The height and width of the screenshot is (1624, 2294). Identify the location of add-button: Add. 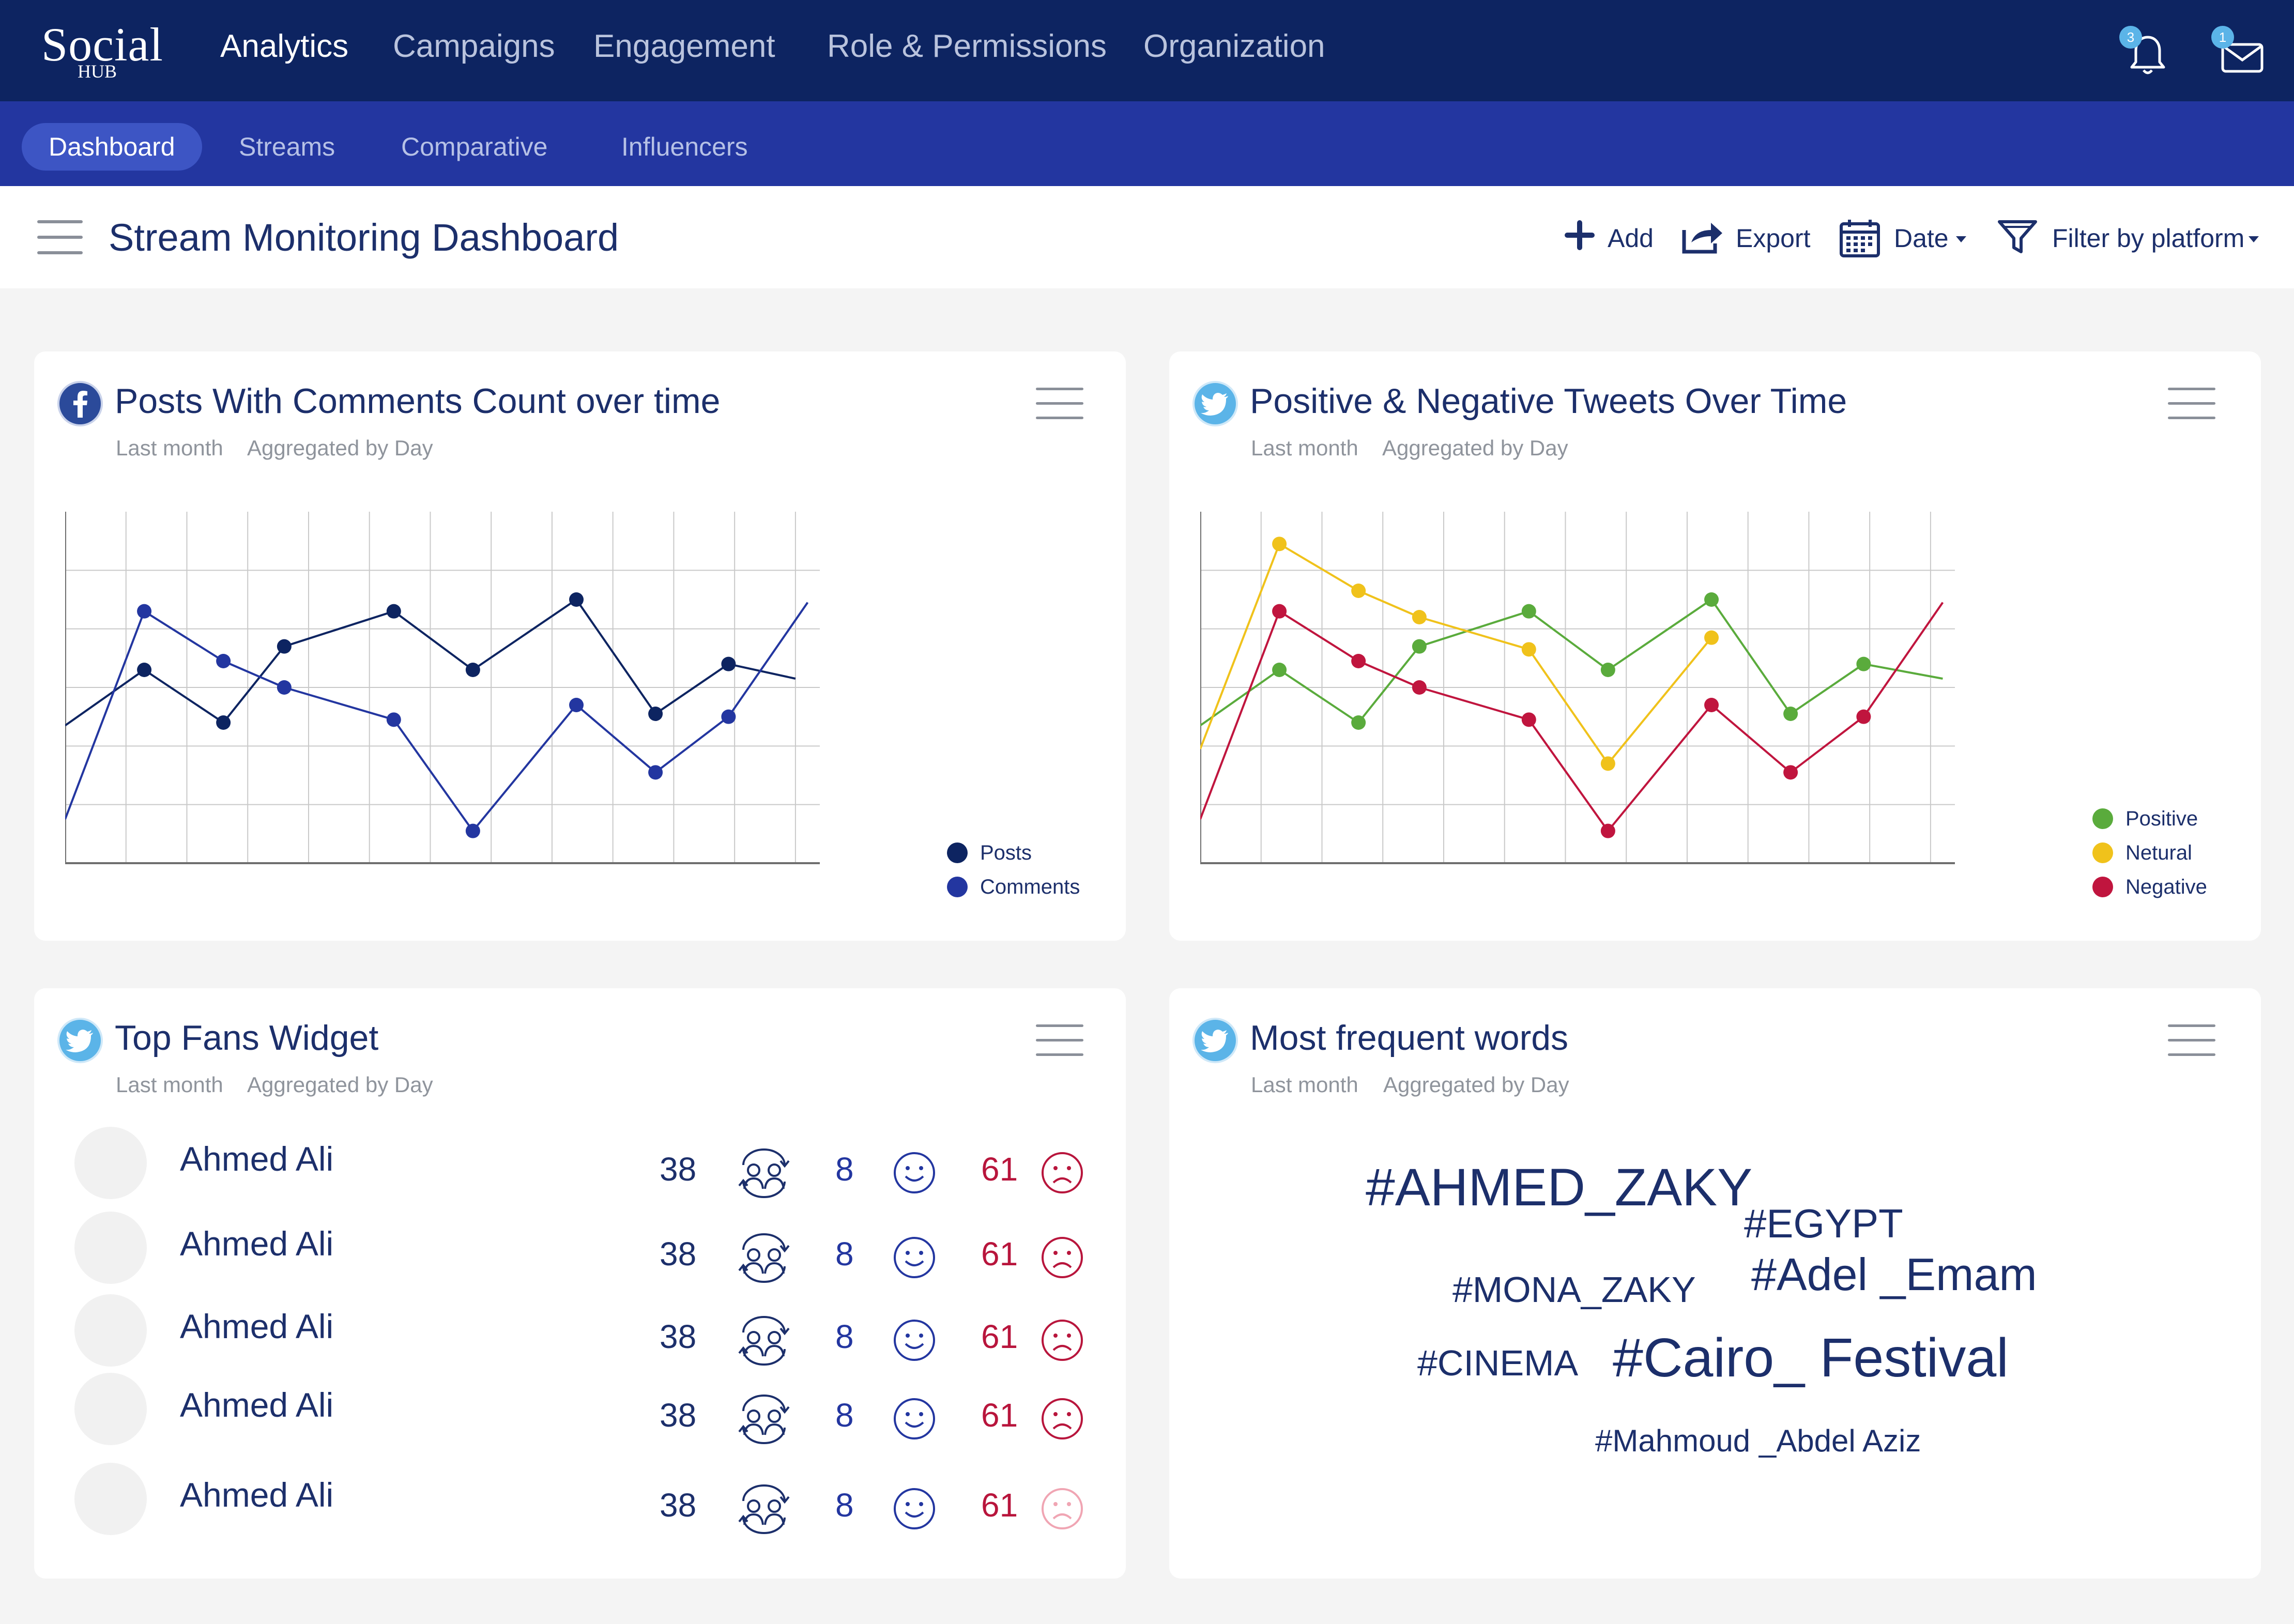
(1612, 238).